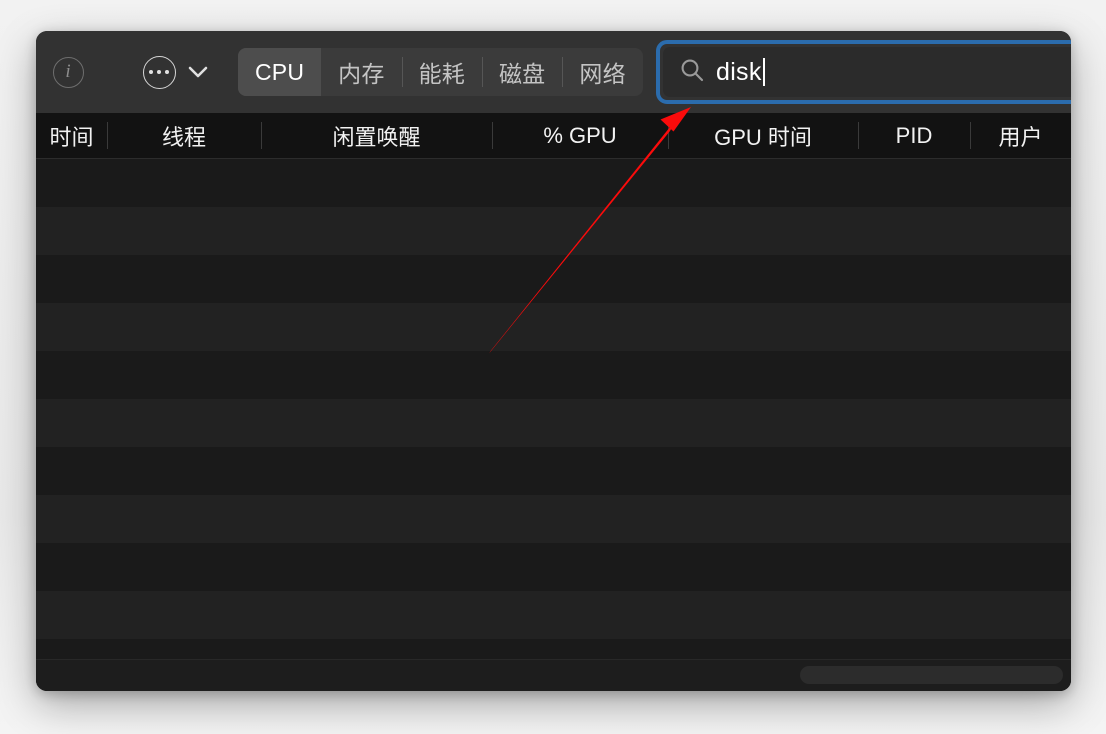 The height and width of the screenshot is (734, 1106). Describe the element at coordinates (1020, 135) in the screenshot. I see `column-header-user: 用户` at that location.